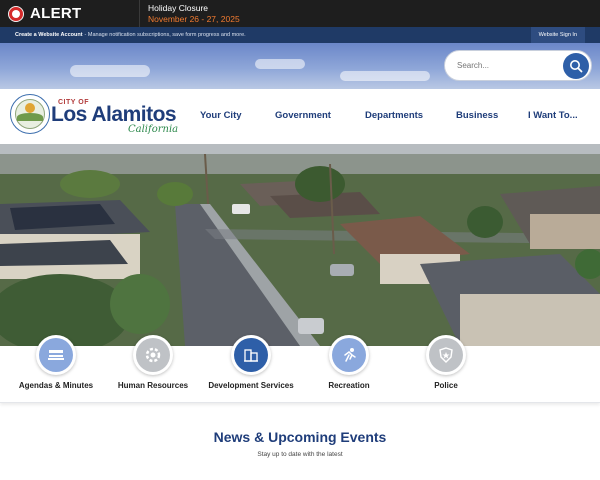 Image resolution: width=600 pixels, height=480 pixels. Describe the element at coordinates (477, 115) in the screenshot. I see `nav-business: Business` at that location.